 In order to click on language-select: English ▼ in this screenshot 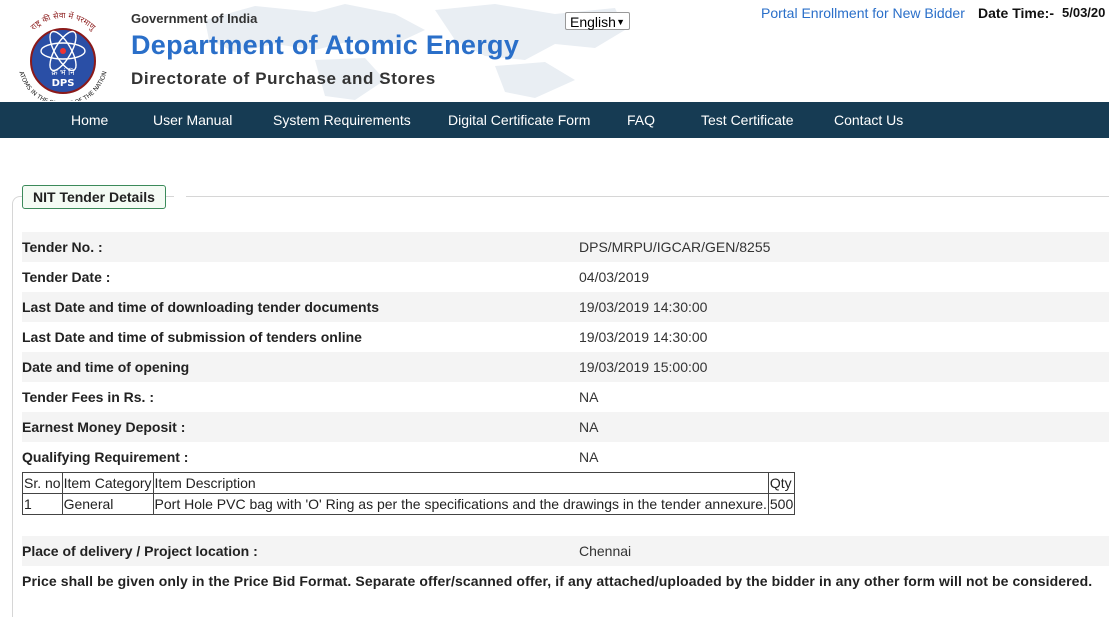, I will do `click(597, 21)`.